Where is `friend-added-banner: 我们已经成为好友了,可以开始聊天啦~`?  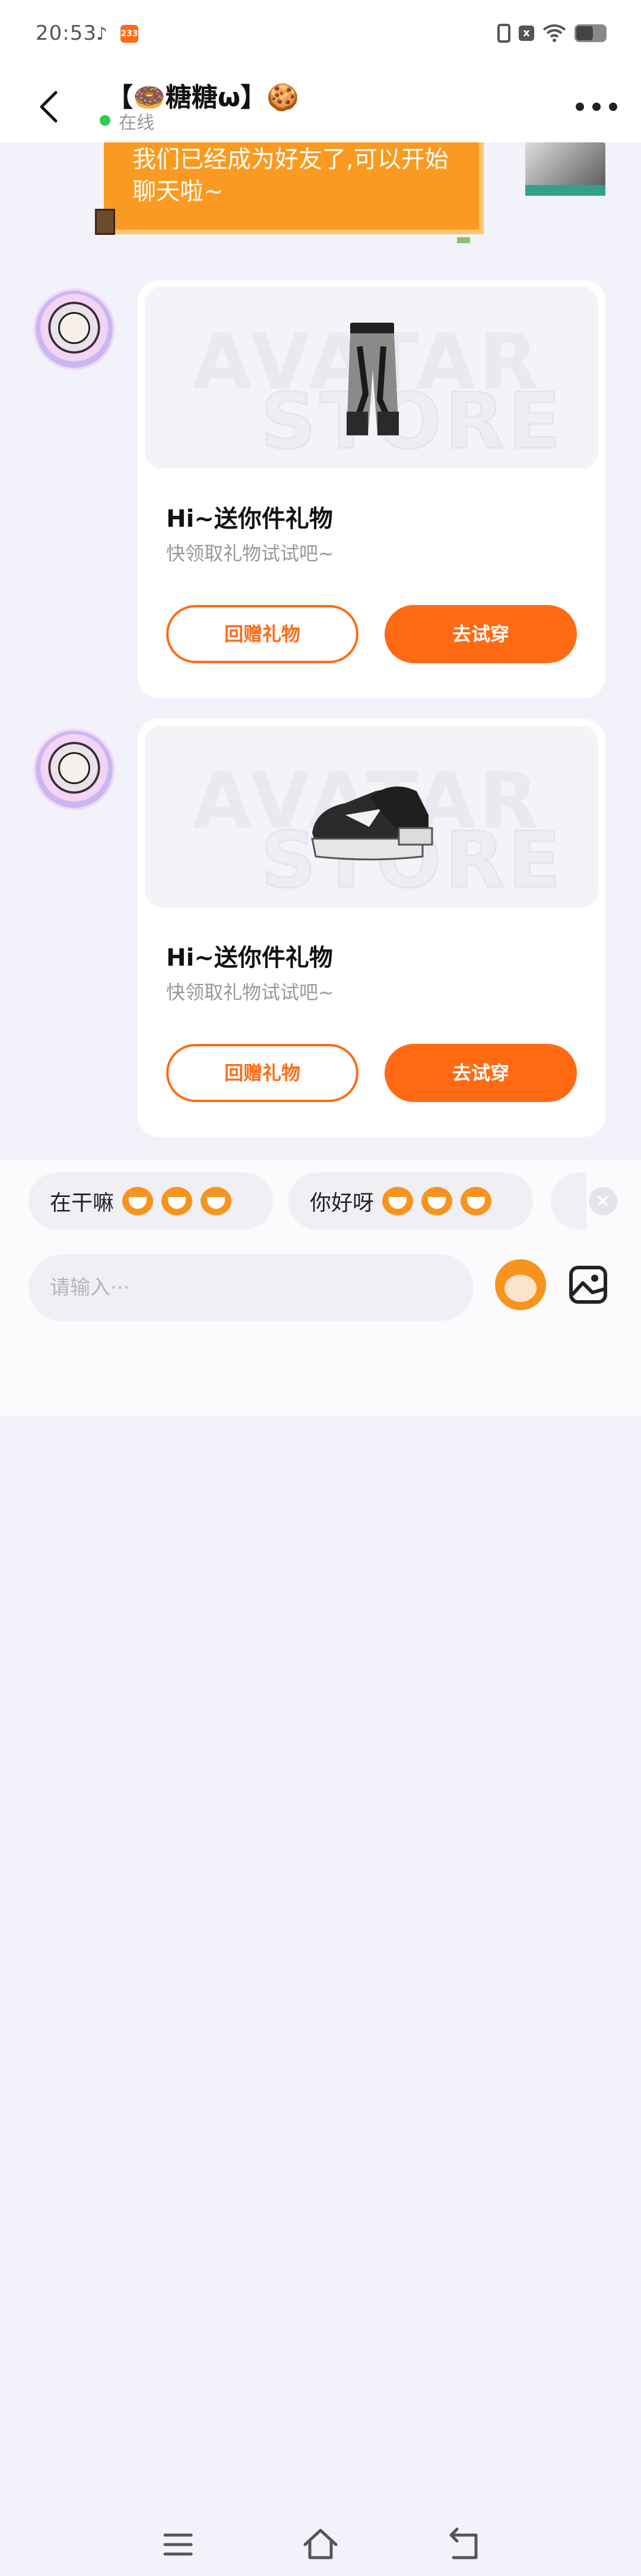 friend-added-banner: 我们已经成为好友了,可以开始聊天啦~ is located at coordinates (294, 188).